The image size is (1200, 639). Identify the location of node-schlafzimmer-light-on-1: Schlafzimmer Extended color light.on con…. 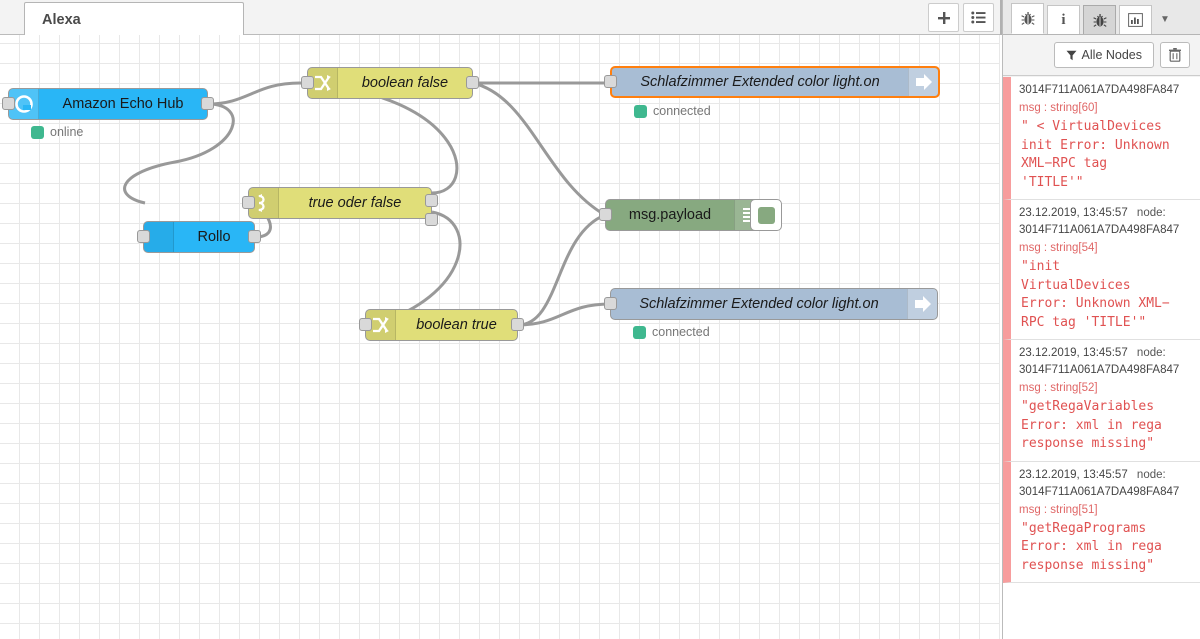
(772, 92).